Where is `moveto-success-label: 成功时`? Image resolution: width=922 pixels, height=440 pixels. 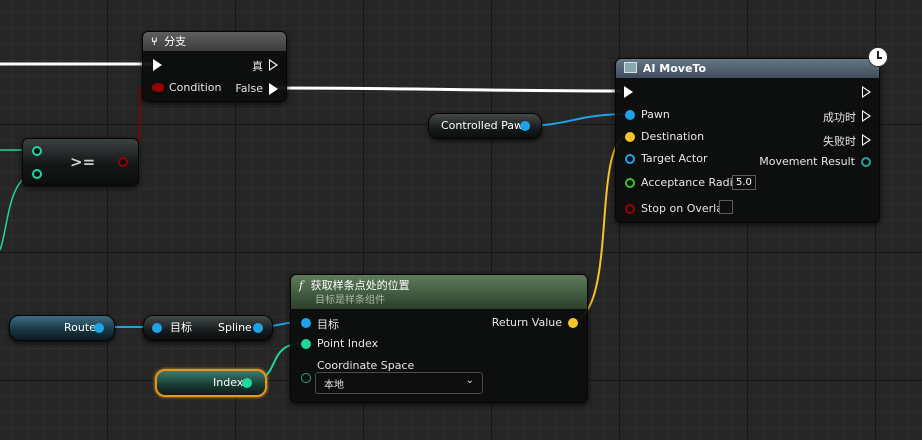
moveto-success-label: 成功时 is located at coordinates (839, 117).